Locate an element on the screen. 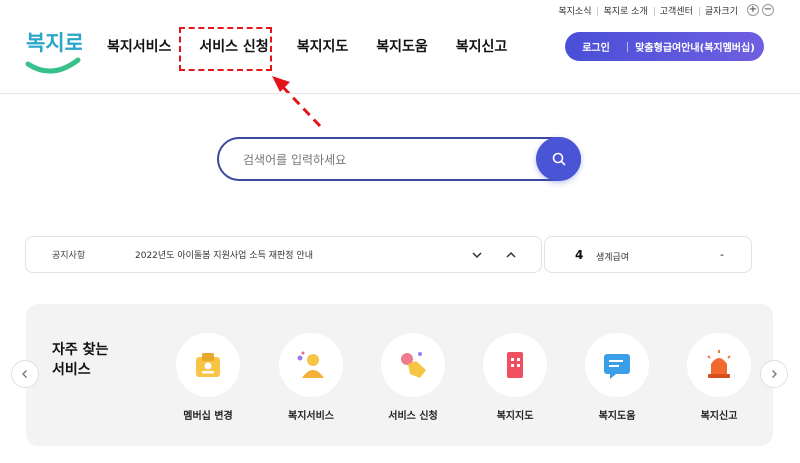  slide-next-button is located at coordinates (774, 374).